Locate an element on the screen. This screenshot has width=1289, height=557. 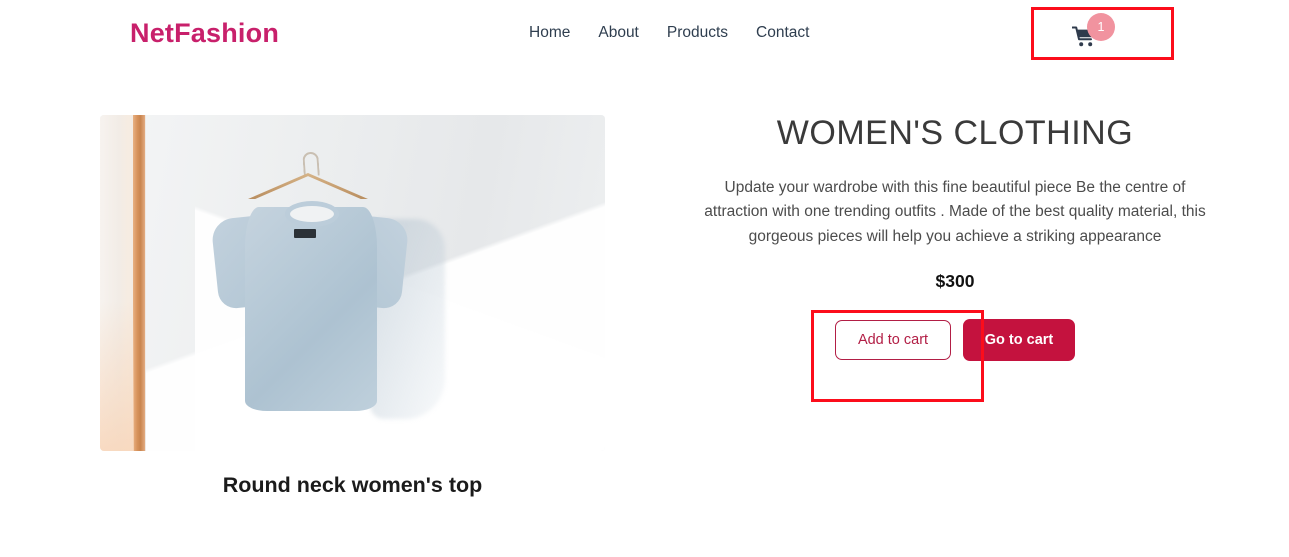
site-header: NetFashion Home About Products Contact 1 is located at coordinates (644, 34).